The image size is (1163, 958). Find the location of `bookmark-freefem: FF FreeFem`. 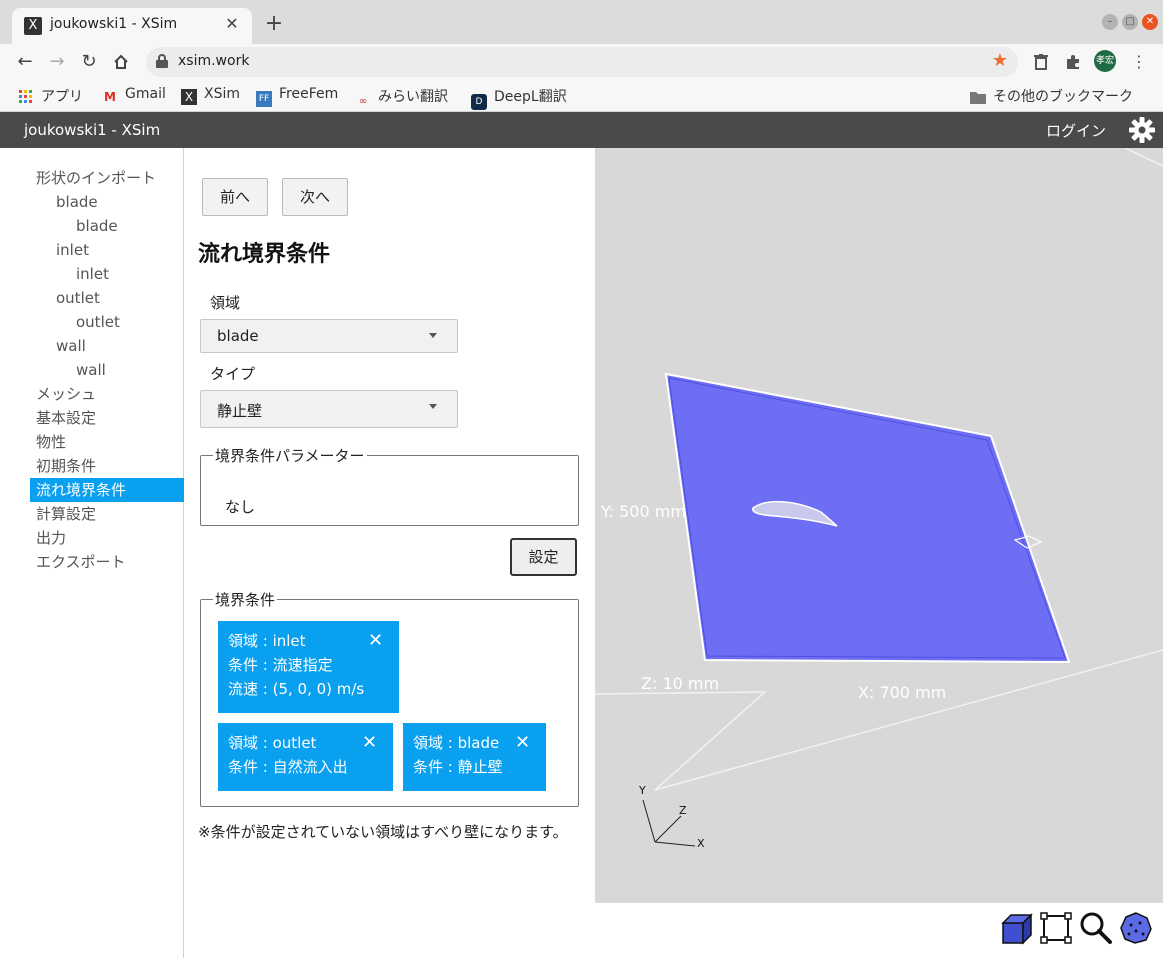

bookmark-freefem: FF FreeFem is located at coordinates (297, 96).